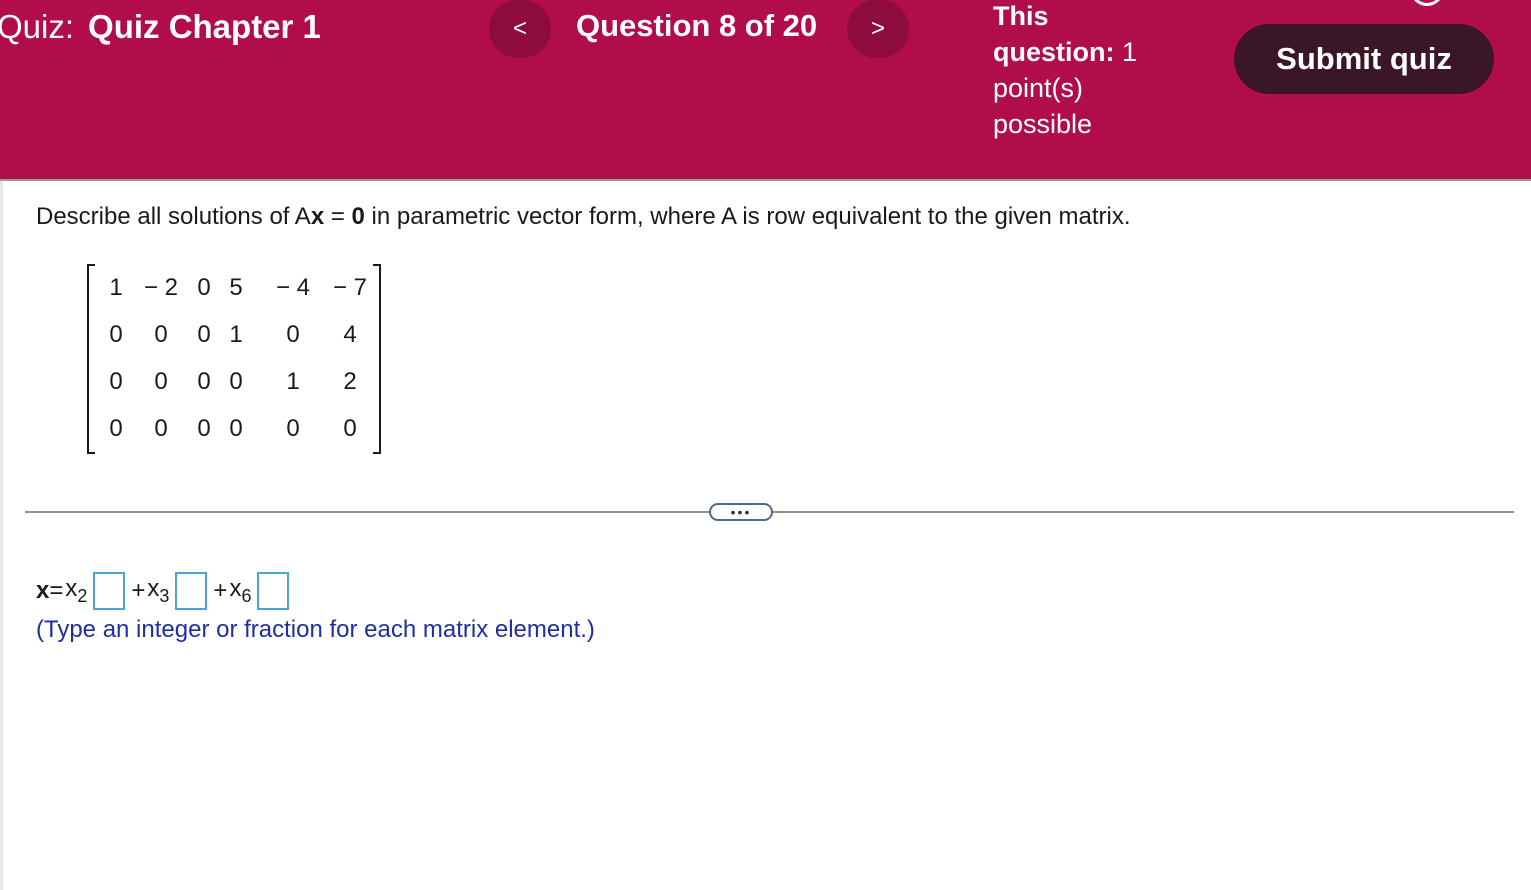  Describe the element at coordinates (697, 25) in the screenshot. I see `question-counter: Question 8 of 20` at that location.